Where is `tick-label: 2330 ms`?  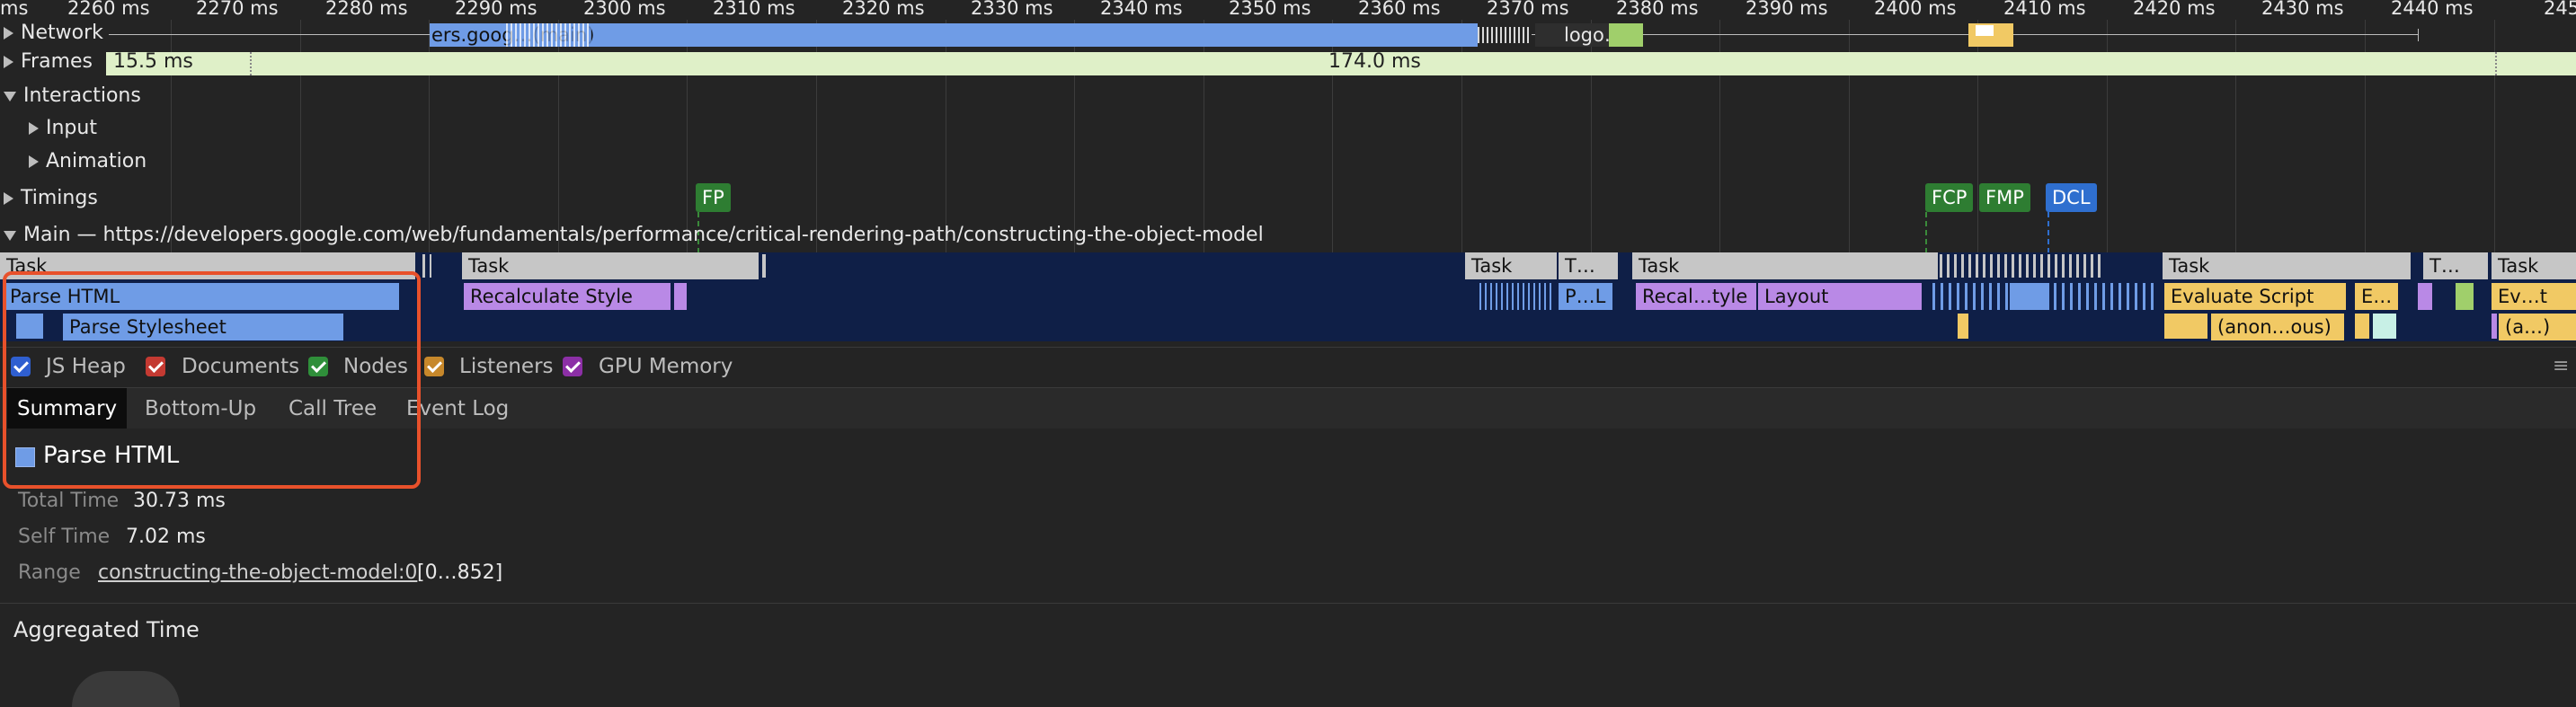
tick-label: 2330 ms is located at coordinates (1012, 9).